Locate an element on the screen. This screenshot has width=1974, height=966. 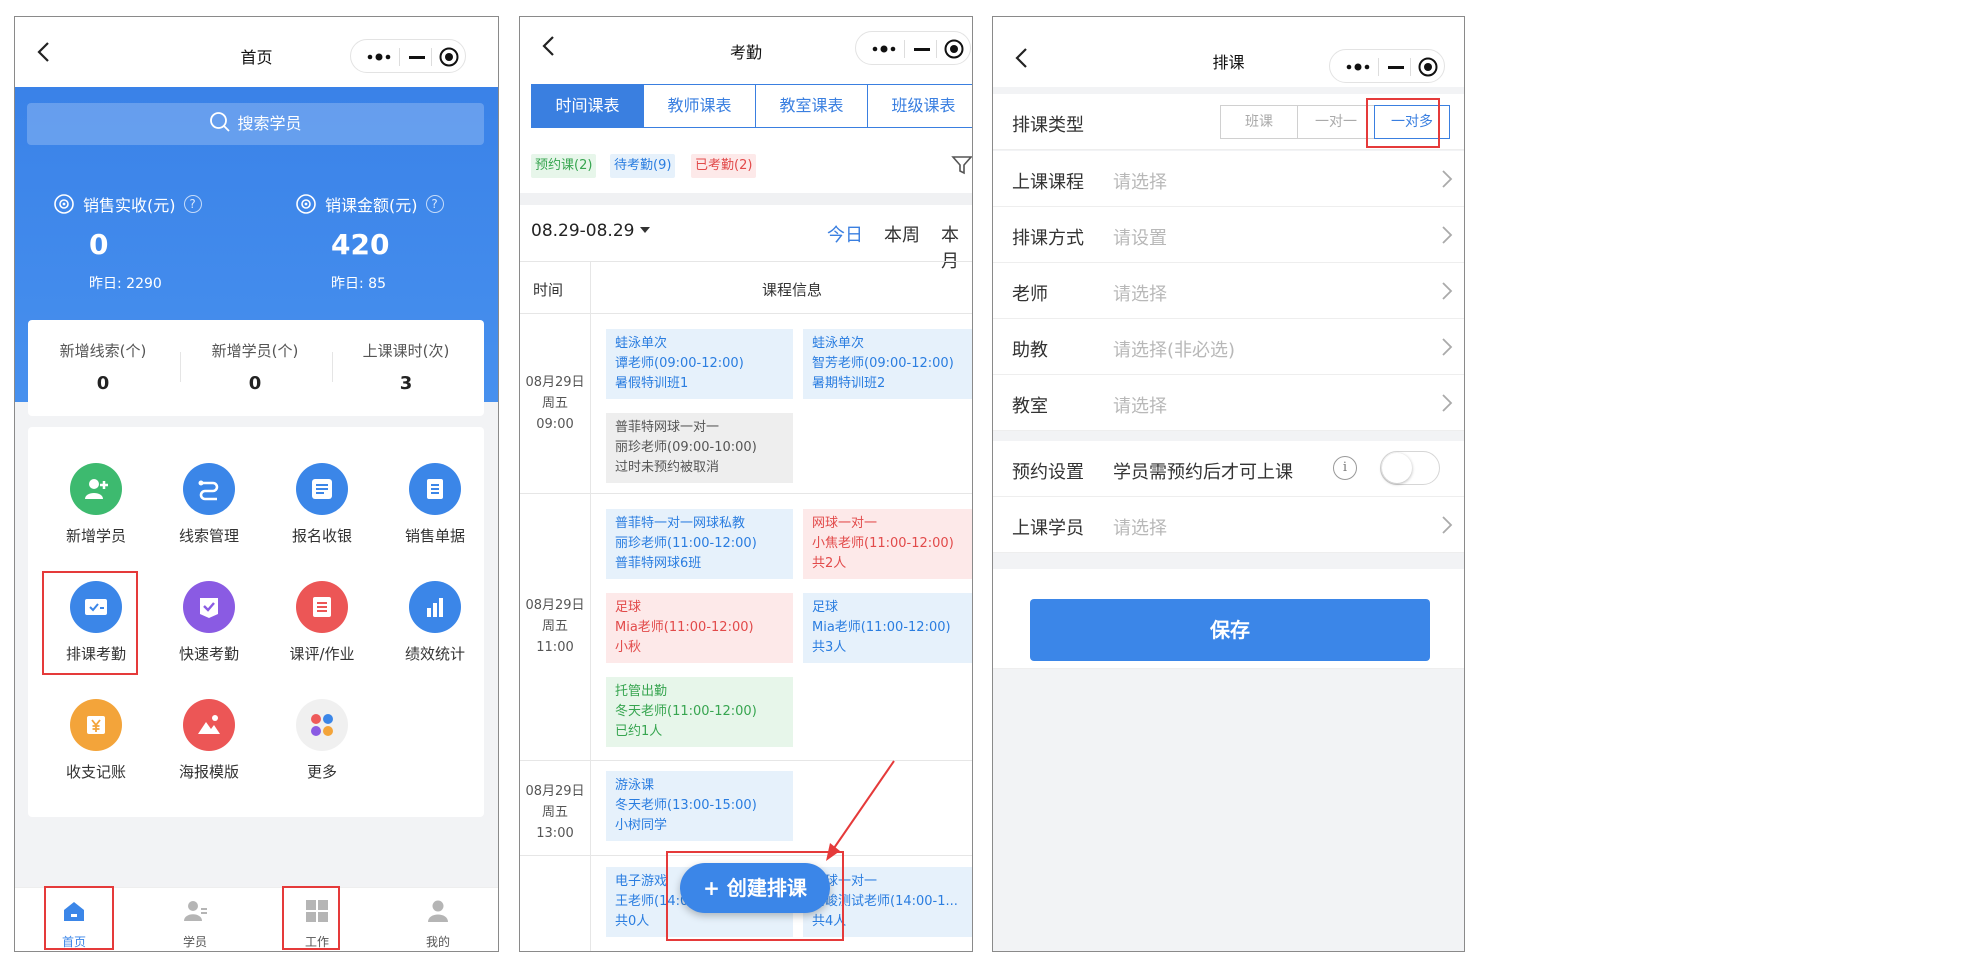
chevron-right-icon is located at coordinates (1447, 525).